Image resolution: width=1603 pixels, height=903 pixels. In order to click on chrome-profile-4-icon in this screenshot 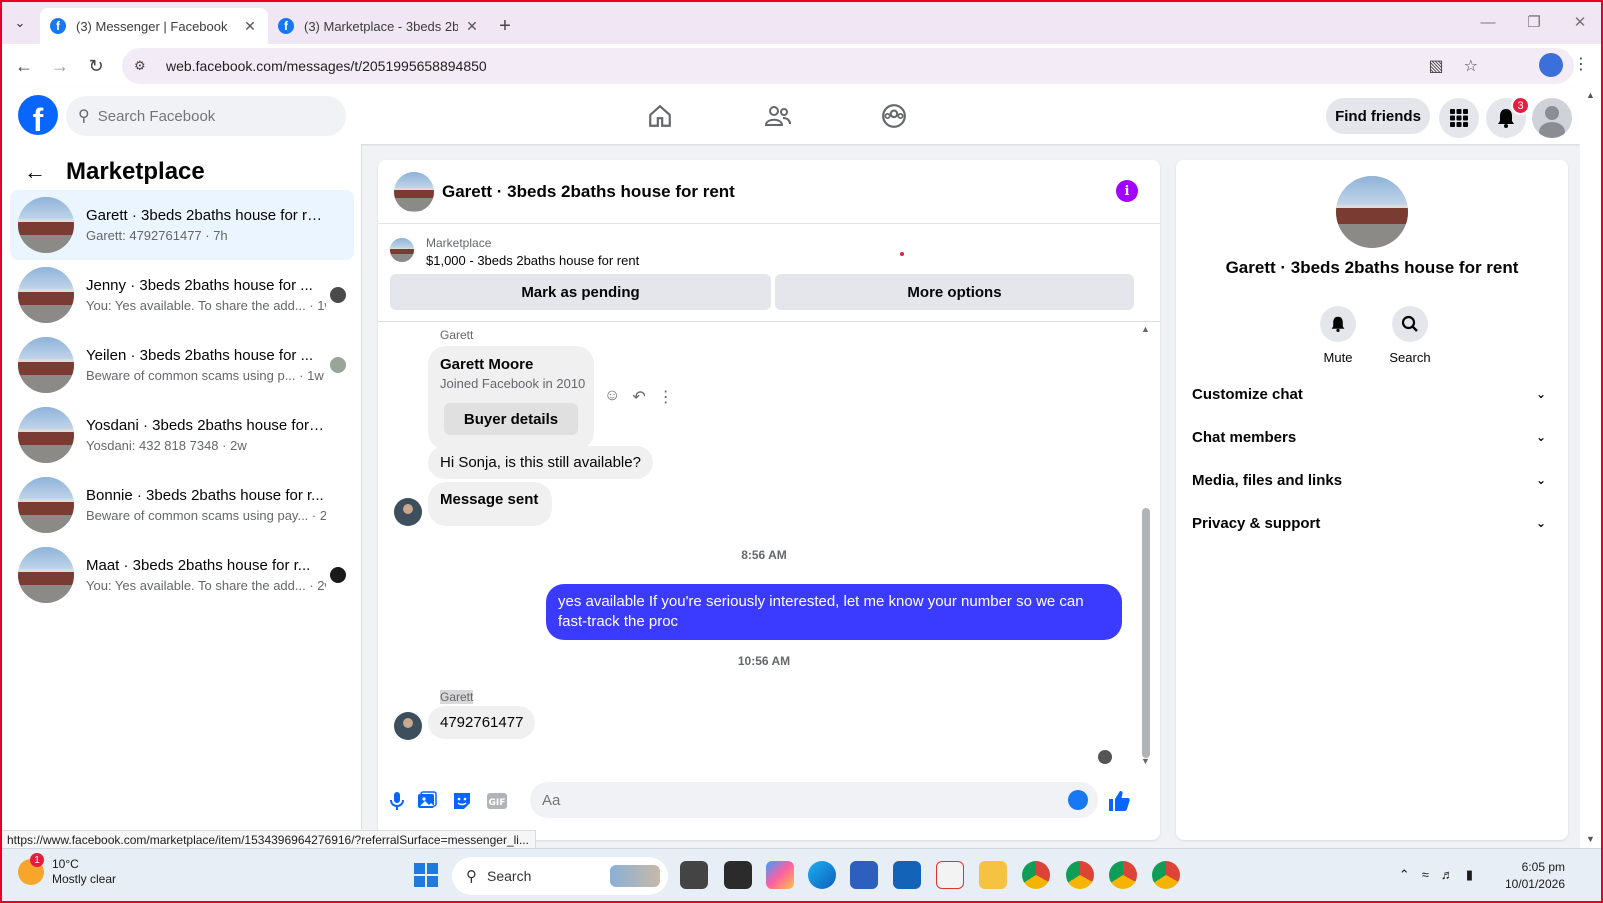, I will do `click(1166, 875)`.